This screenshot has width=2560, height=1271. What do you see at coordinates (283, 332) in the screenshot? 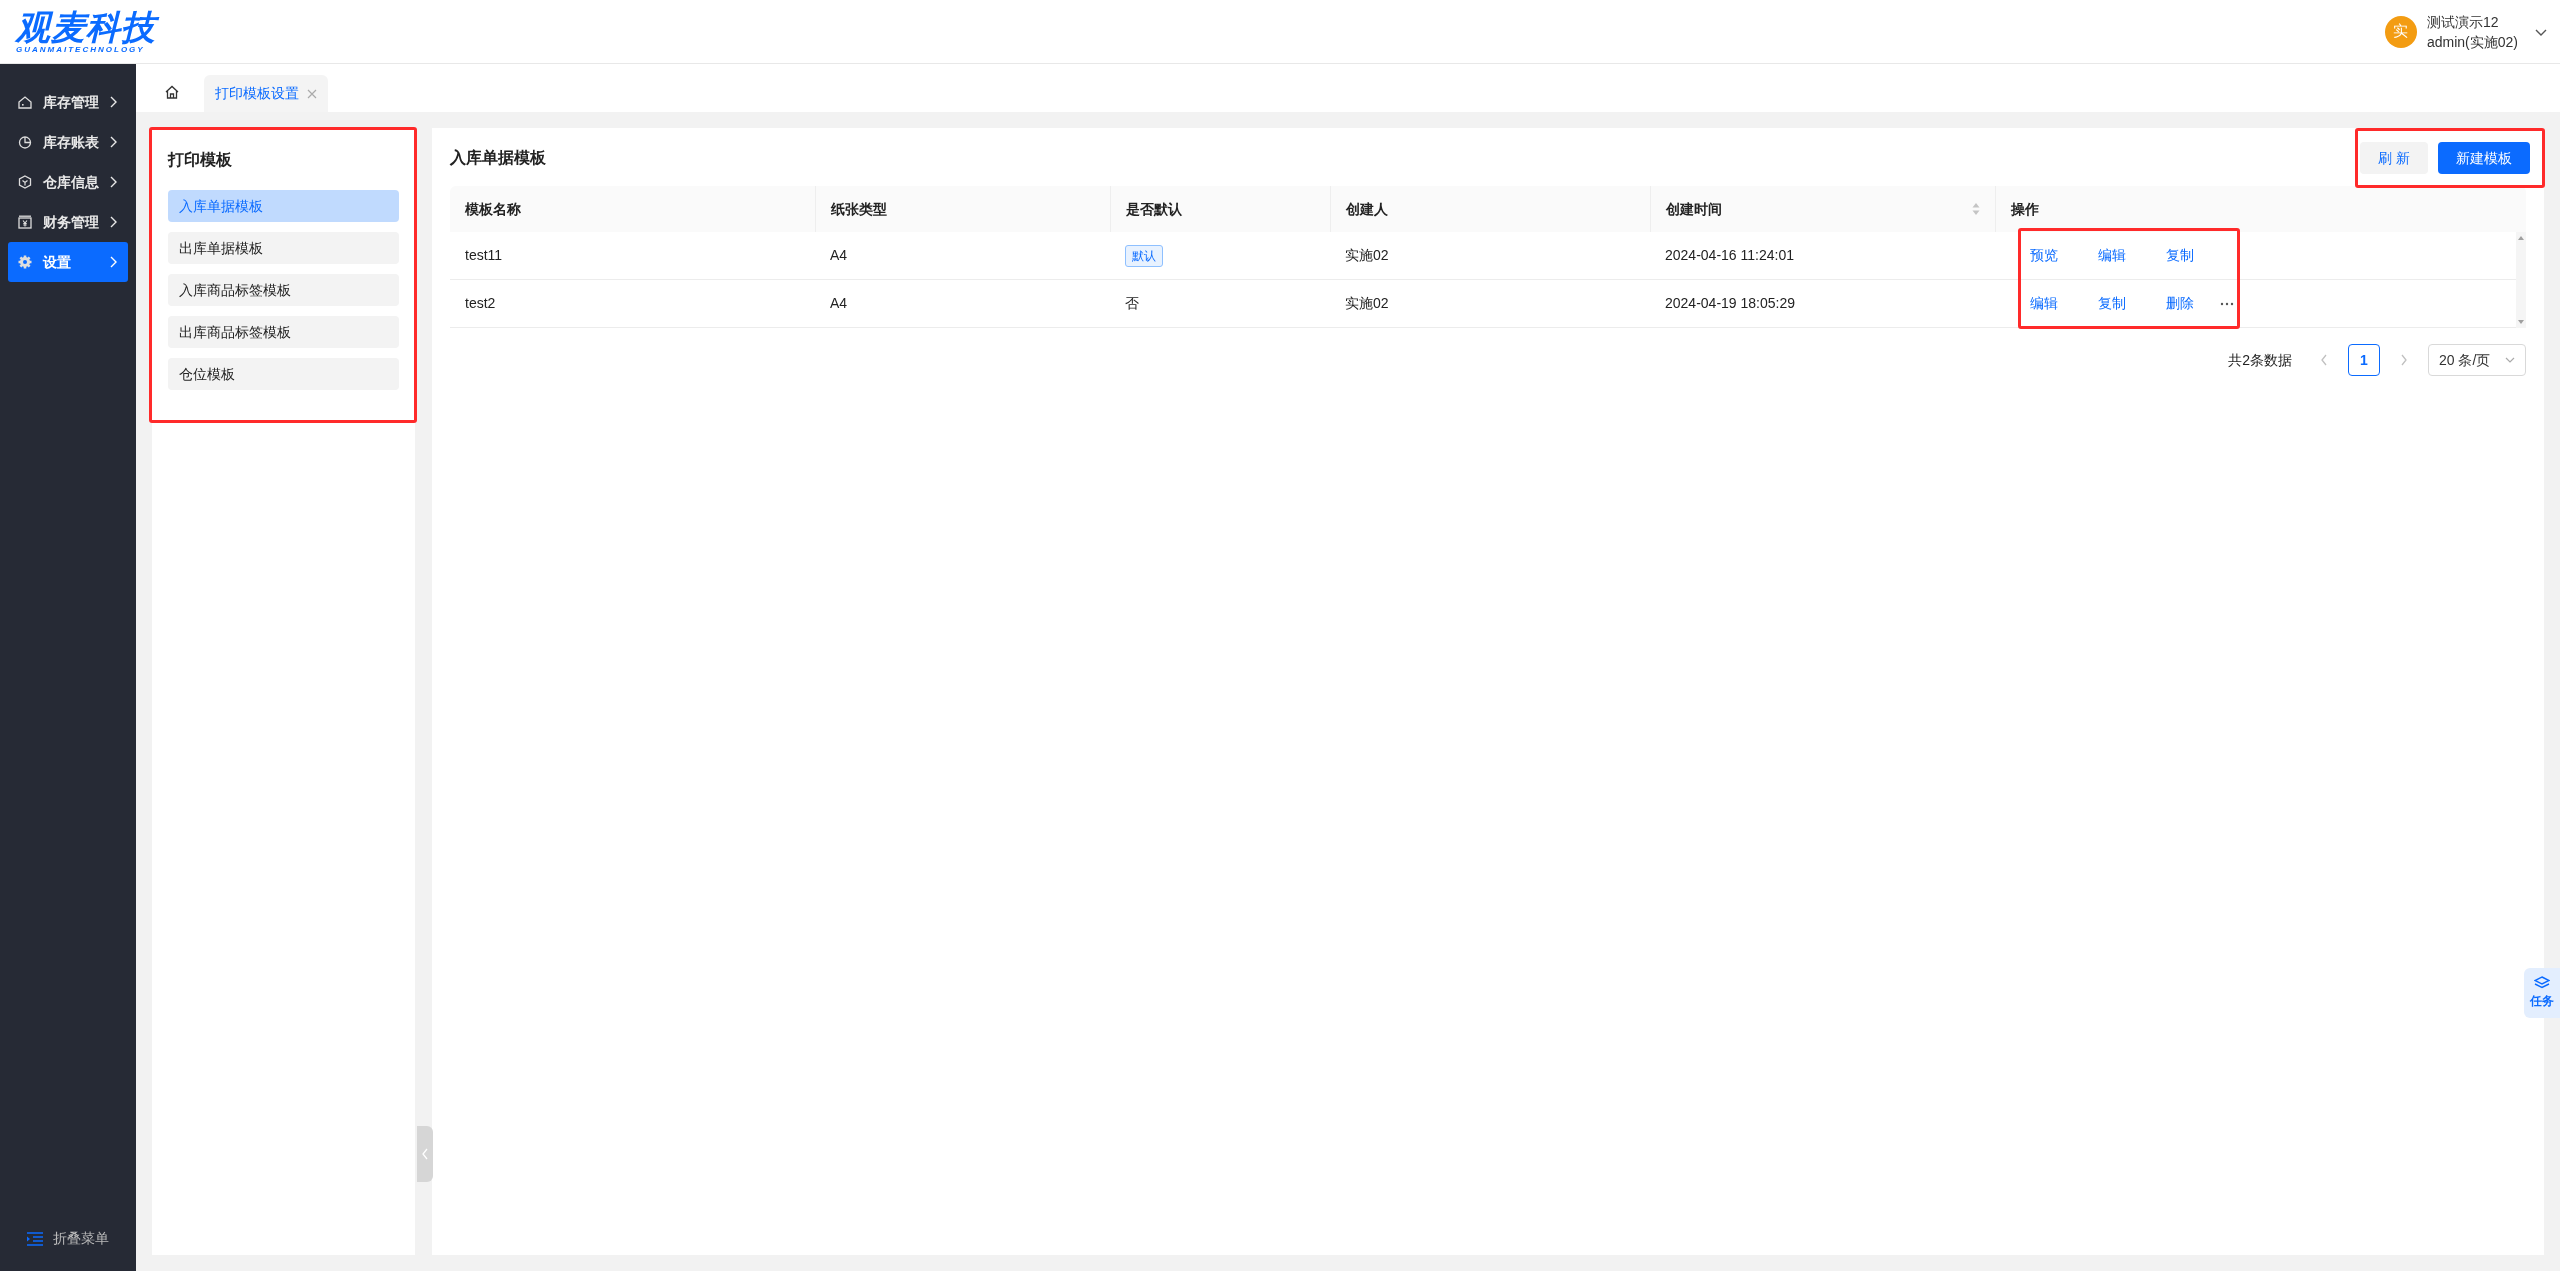
I see `template-item: 出库商品标签模板` at bounding box center [283, 332].